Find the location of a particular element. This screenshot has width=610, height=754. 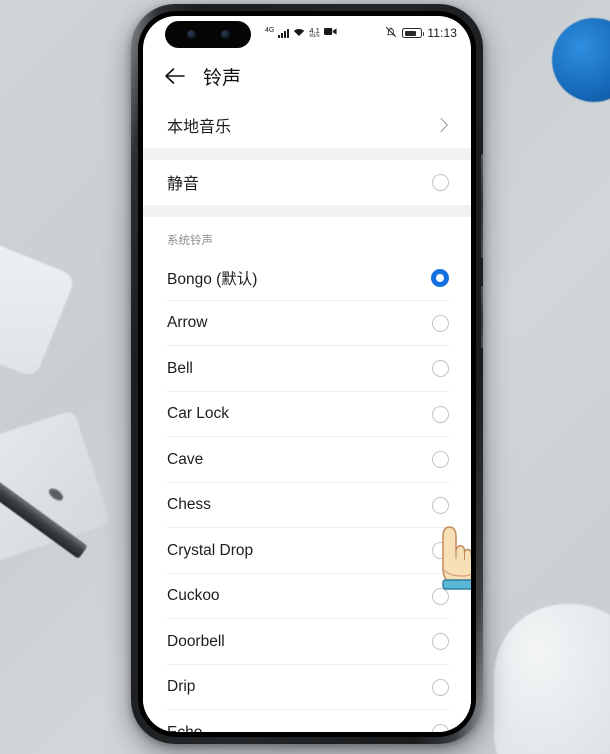

list-item-label: Crystal Drop is located at coordinates (210, 550).